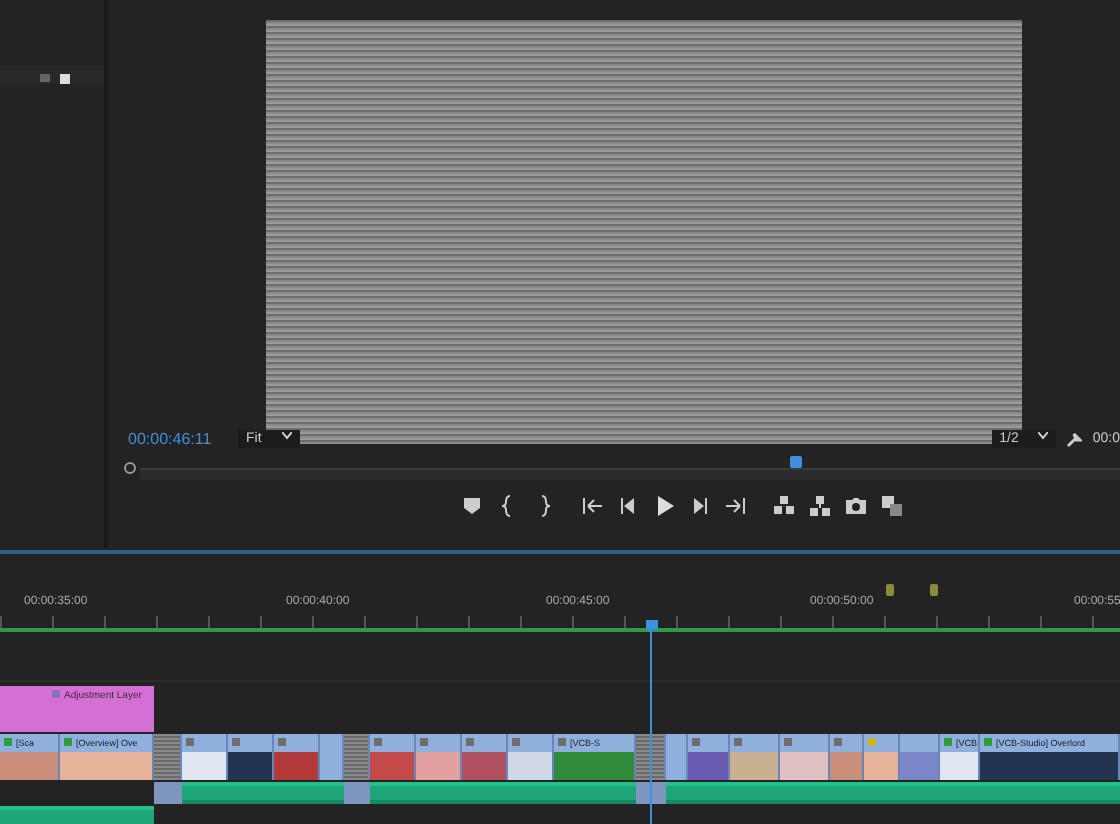 The image size is (1120, 824). Describe the element at coordinates (784, 506) in the screenshot. I see `lift-icon` at that location.